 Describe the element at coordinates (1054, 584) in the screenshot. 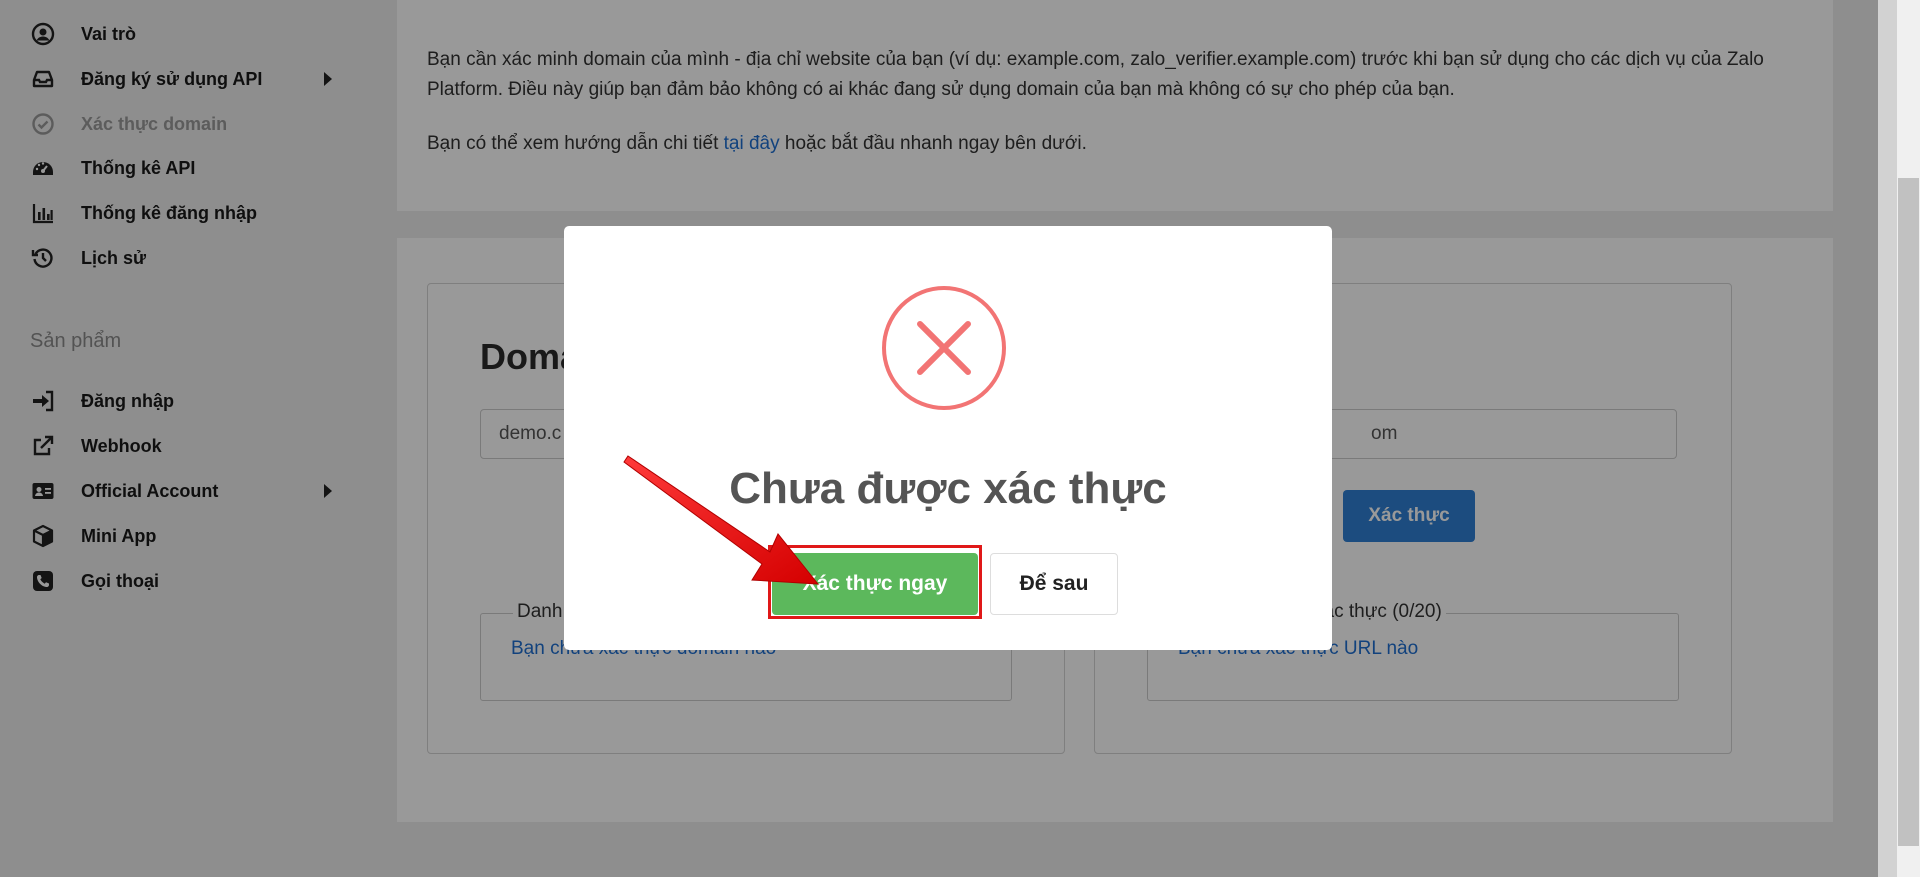

I see `later-button: Để sau` at that location.